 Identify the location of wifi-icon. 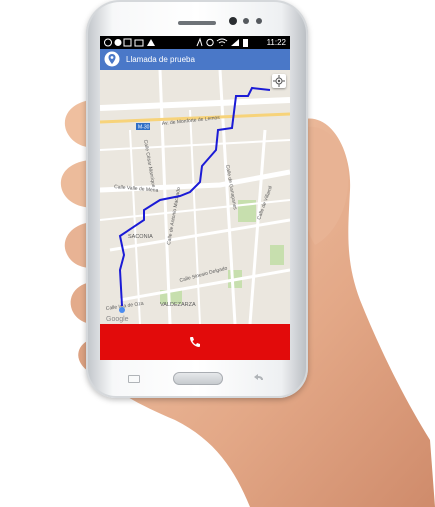
(222, 42).